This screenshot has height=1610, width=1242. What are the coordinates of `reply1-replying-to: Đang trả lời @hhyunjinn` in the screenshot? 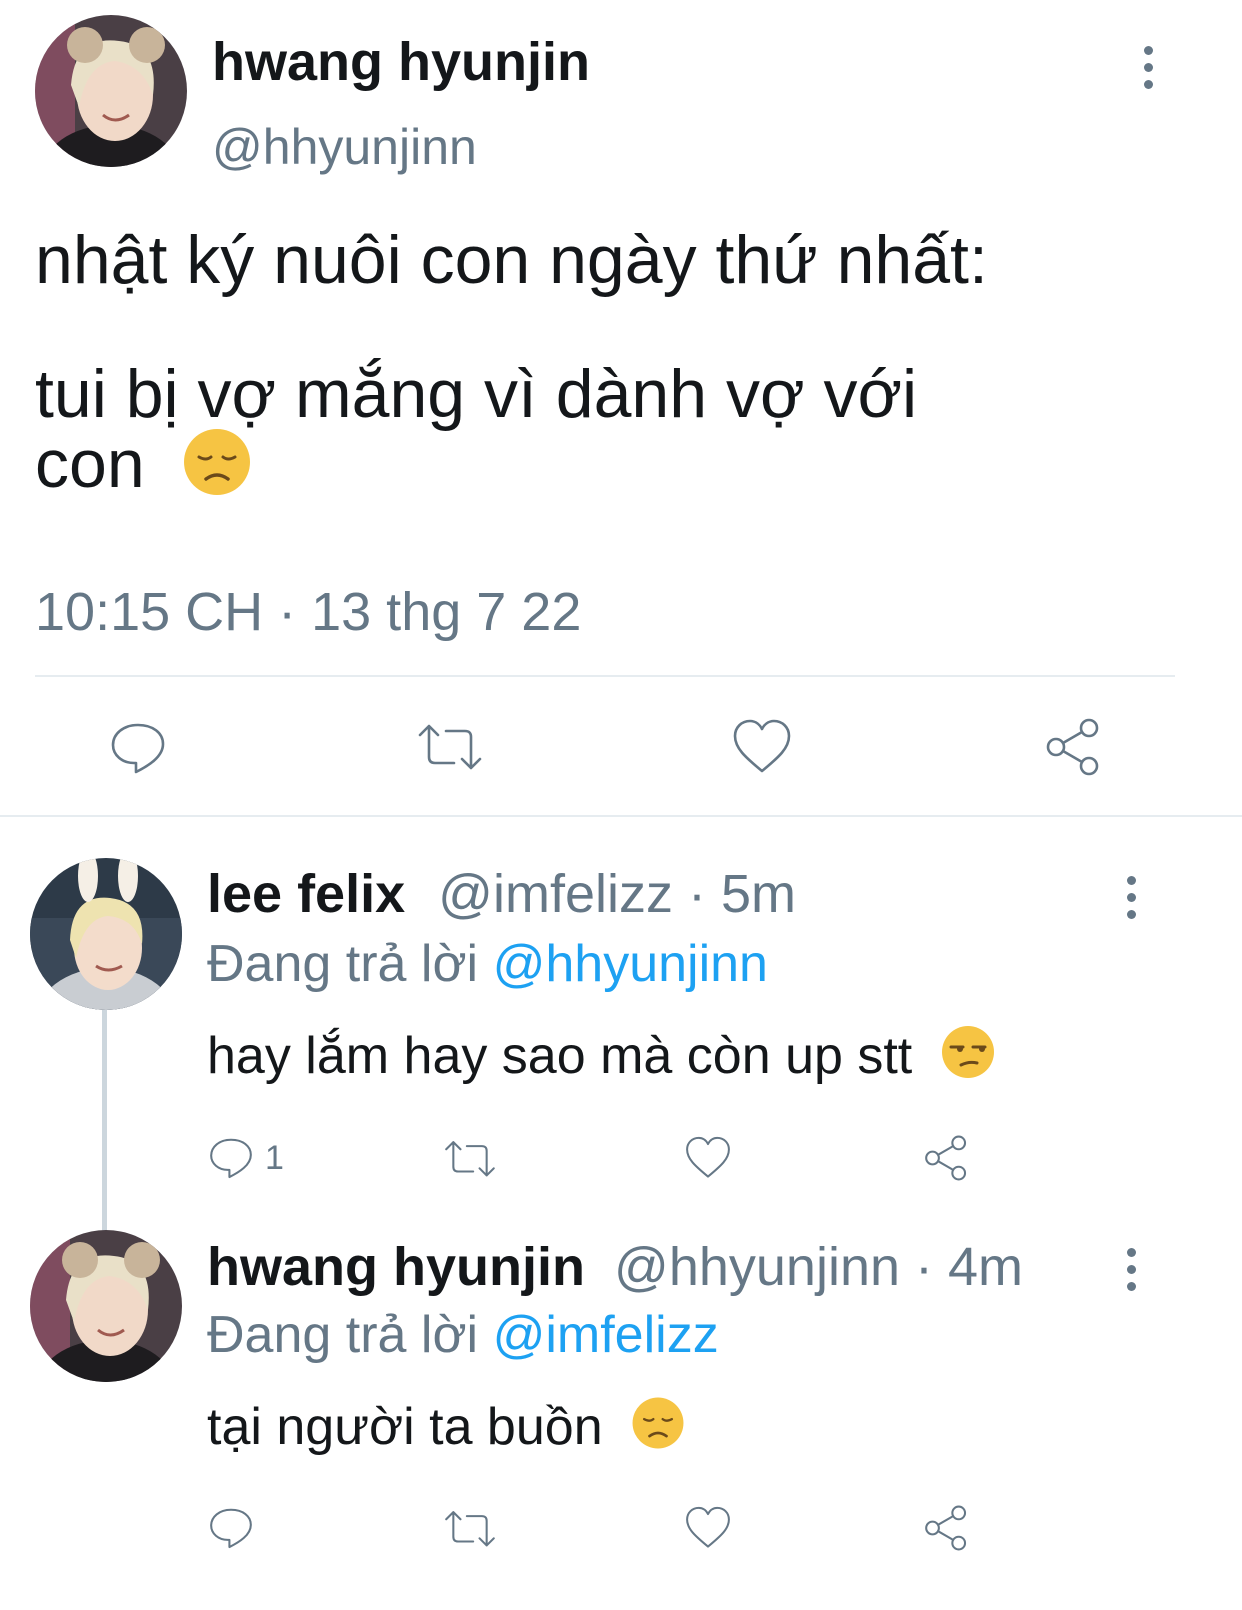 It's located at (487, 964).